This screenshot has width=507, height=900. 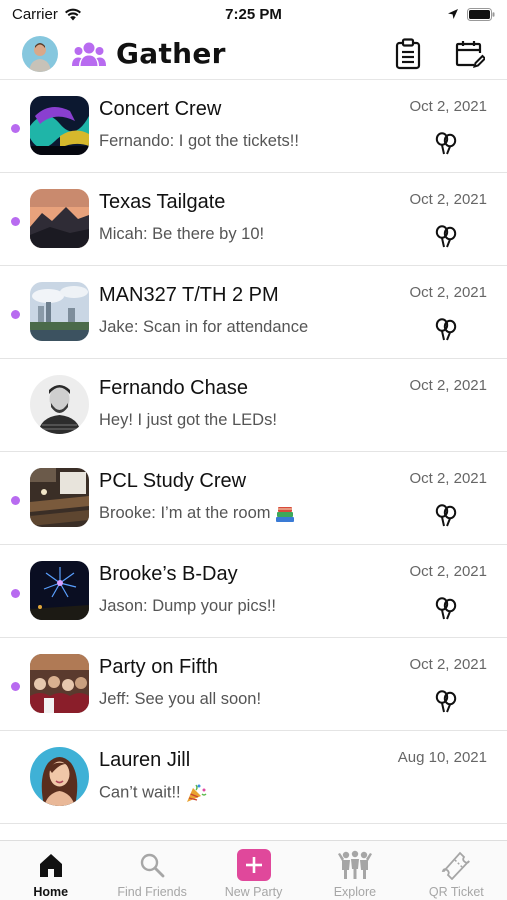 I want to click on chat-message: Micah: Be there by 10!, so click(x=181, y=234).